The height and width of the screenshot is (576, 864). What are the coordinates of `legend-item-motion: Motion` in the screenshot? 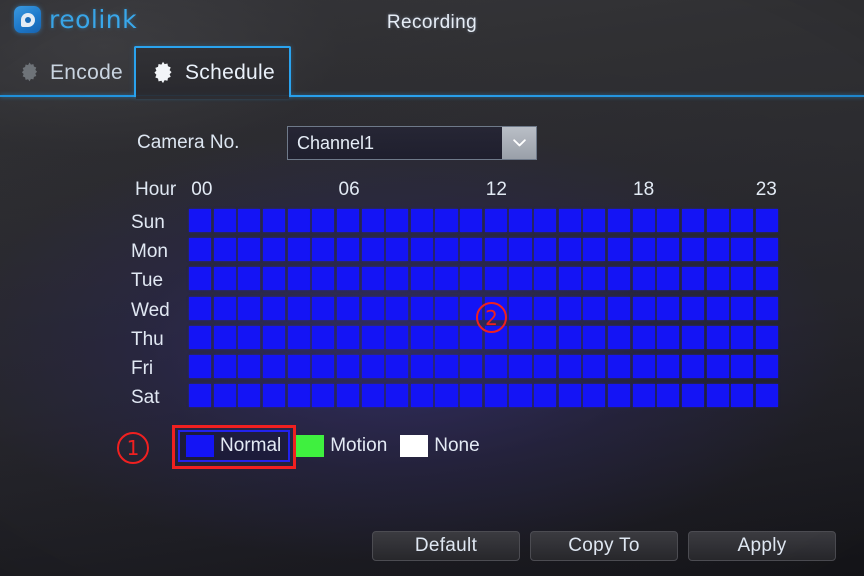 It's located at (342, 446).